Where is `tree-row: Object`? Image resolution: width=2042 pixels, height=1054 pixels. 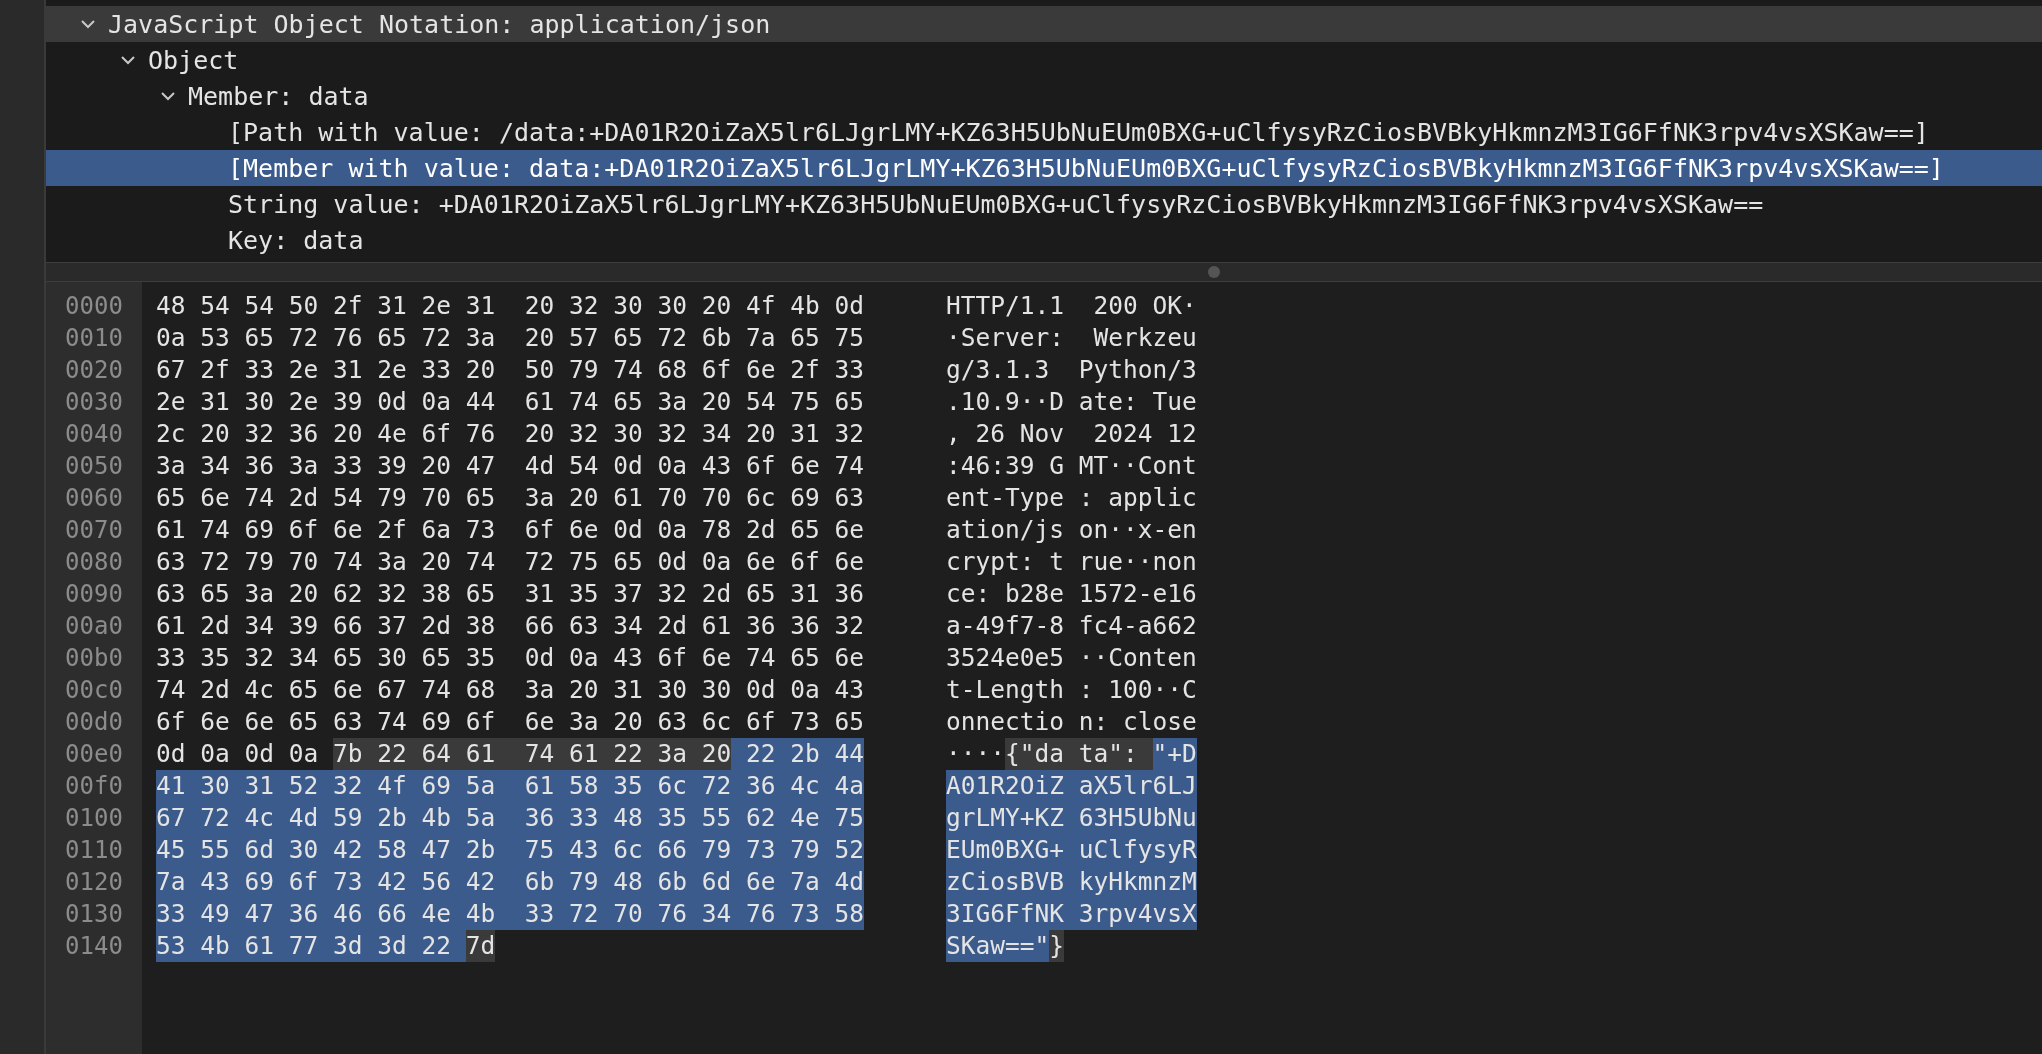 tree-row: Object is located at coordinates (1044, 60).